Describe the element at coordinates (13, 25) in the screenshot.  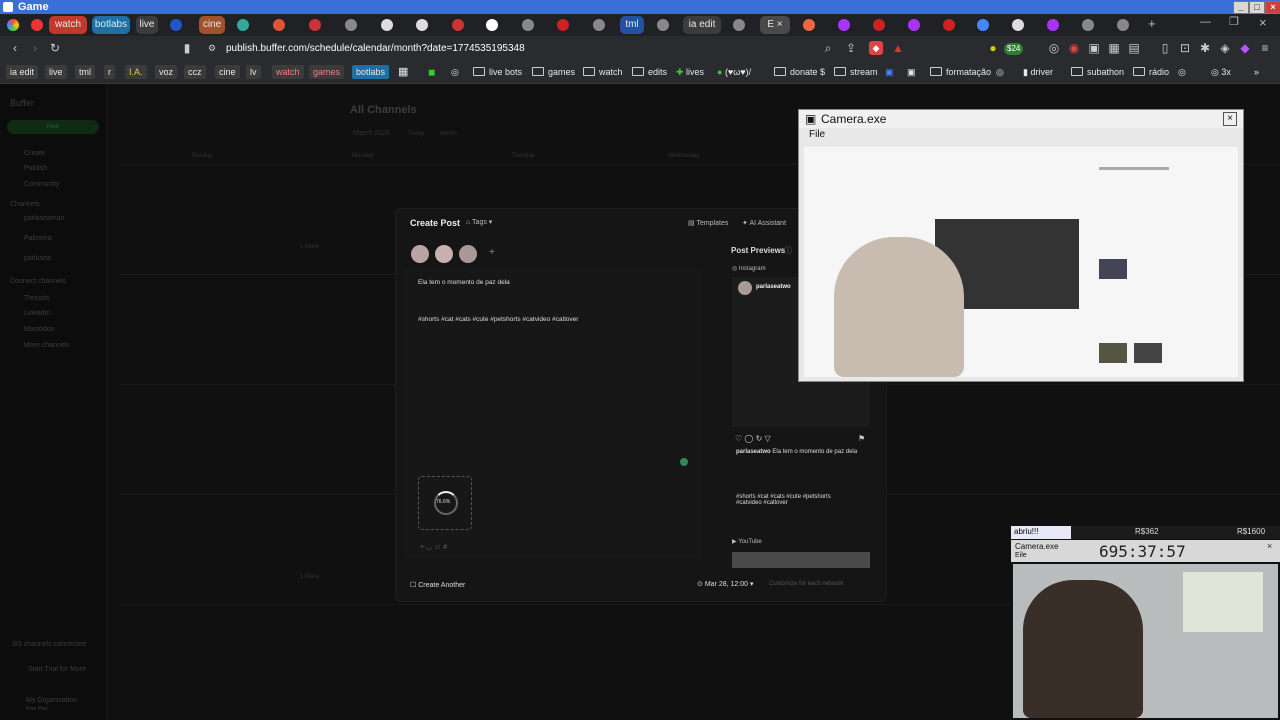
I see `browser-logo-icon` at that location.